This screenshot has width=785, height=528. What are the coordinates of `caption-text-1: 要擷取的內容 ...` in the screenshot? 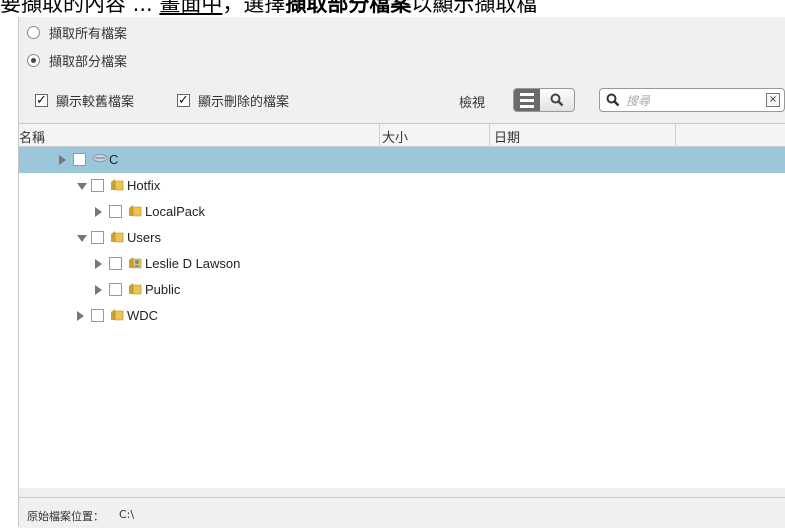 It's located at (80, 8).